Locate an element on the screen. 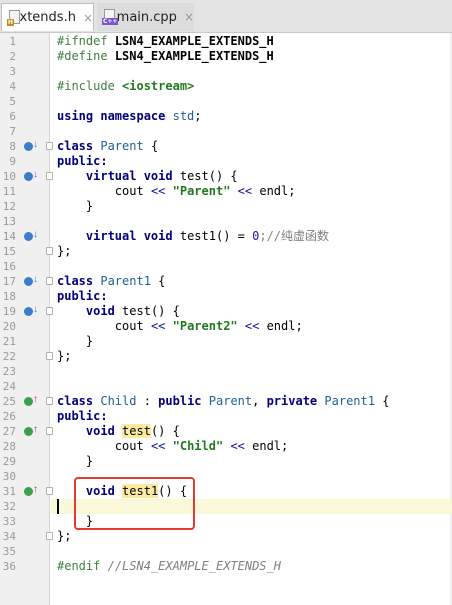 The image size is (452, 605). code-line-12: 12 } is located at coordinates (226, 206).